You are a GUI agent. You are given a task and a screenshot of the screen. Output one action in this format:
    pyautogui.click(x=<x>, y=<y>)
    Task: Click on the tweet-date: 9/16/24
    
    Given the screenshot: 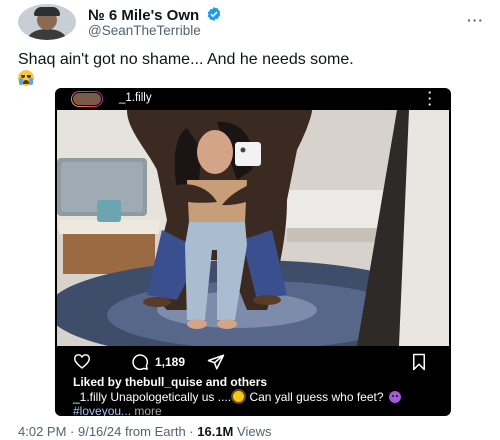 What is the action you would take?
    pyautogui.click(x=99, y=431)
    